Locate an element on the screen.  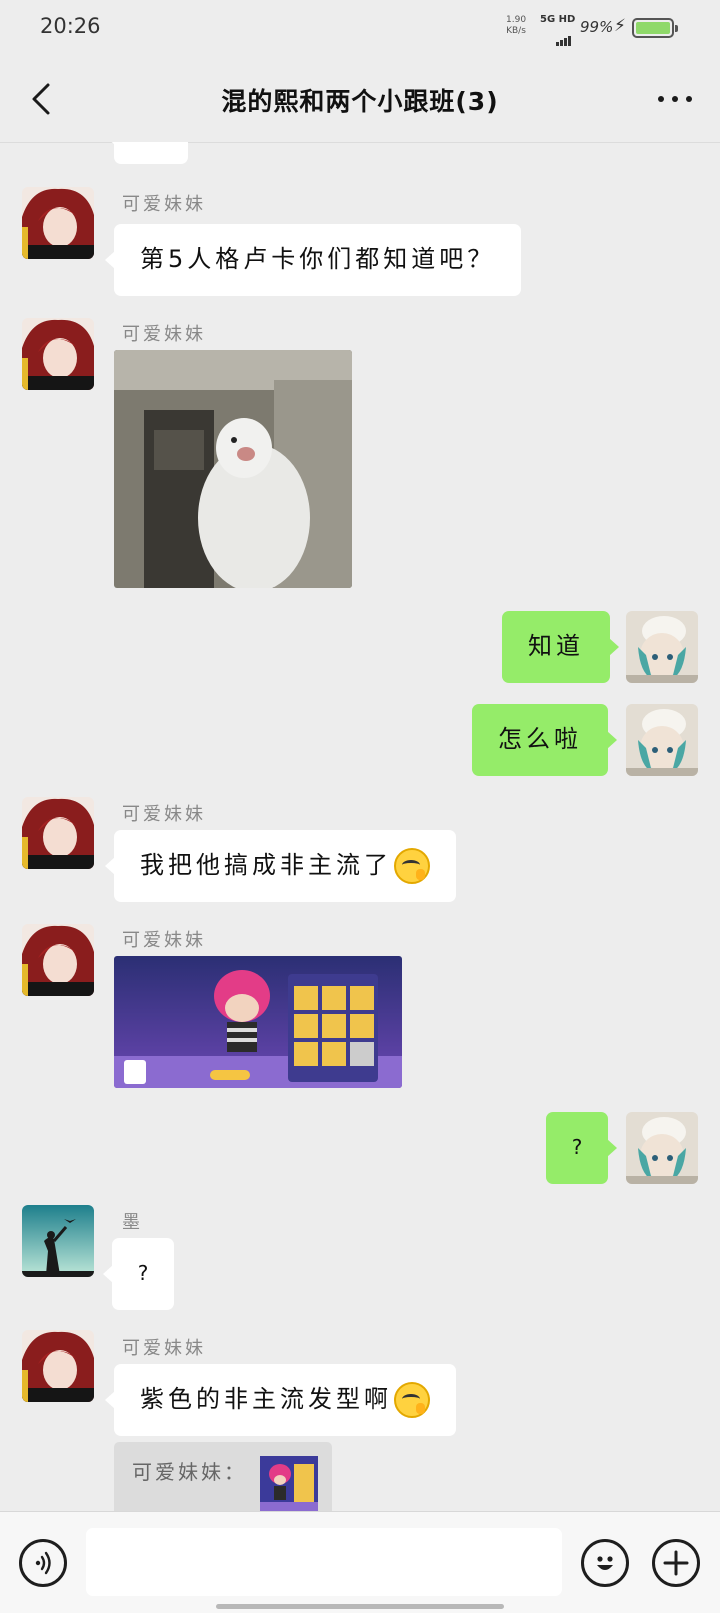
home-indicator is located at coordinates (360, 1606).